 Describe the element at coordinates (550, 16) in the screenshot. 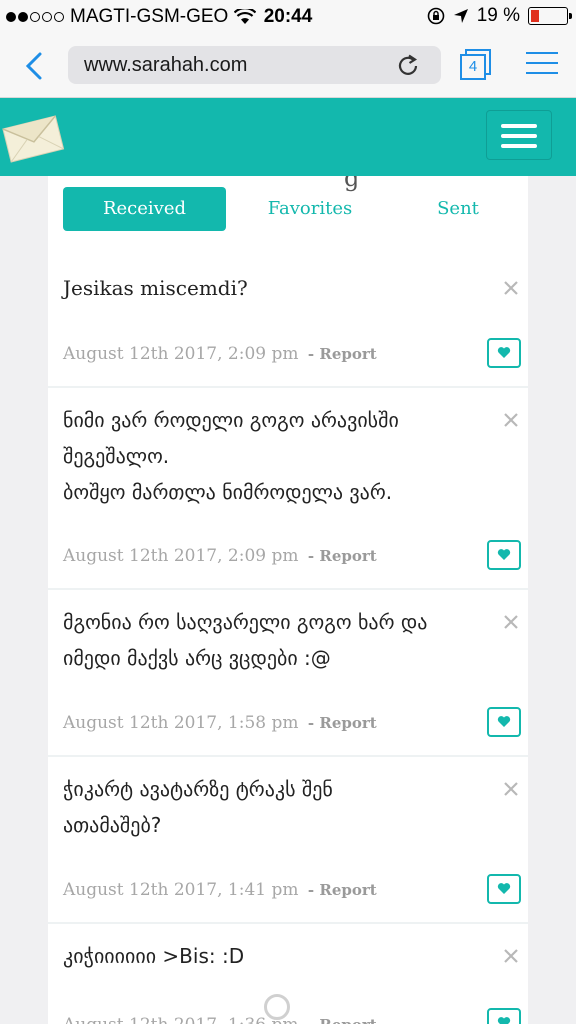

I see `battery-icon` at that location.